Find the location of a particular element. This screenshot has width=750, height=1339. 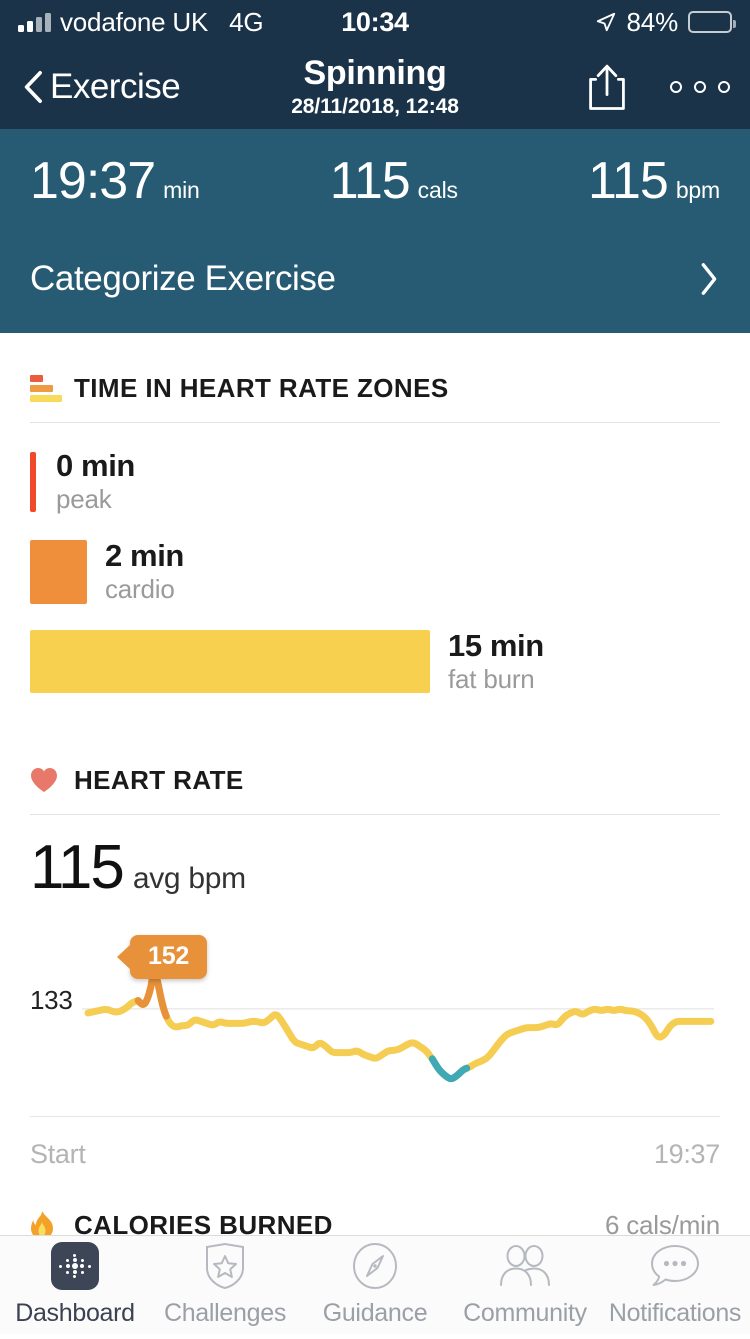

hr-zone-text: 15 min fat burn is located at coordinates (496, 661).